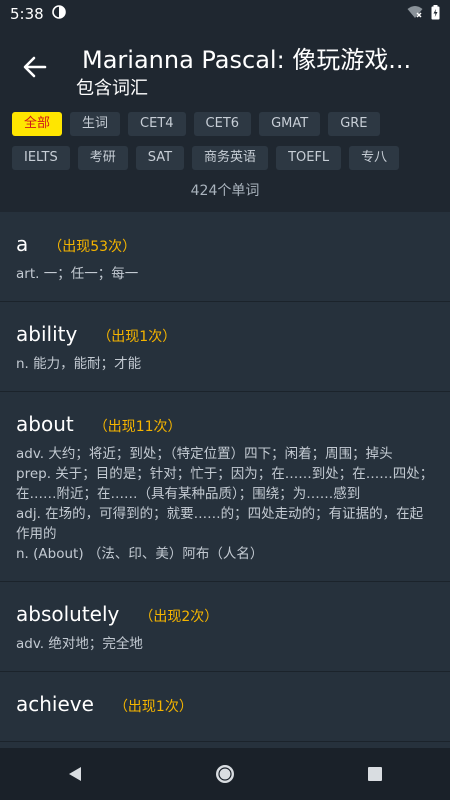  I want to click on word-frequency: （出现53次）, so click(92, 247).